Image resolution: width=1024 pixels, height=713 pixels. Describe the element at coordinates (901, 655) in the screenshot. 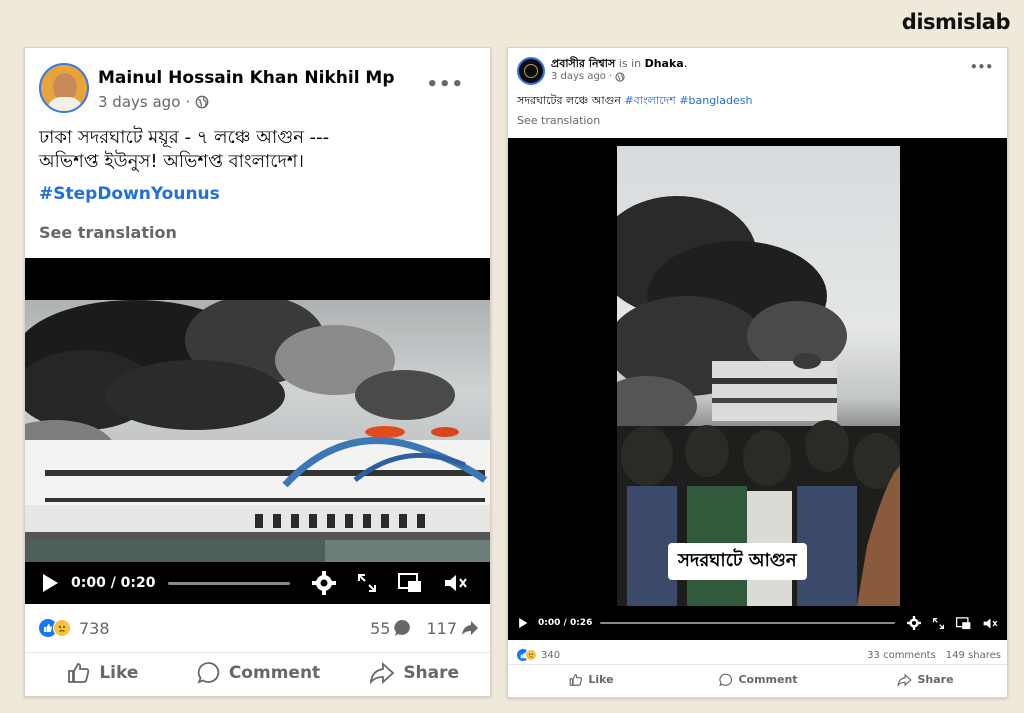

I see `comments-count-link: 33 comments` at that location.